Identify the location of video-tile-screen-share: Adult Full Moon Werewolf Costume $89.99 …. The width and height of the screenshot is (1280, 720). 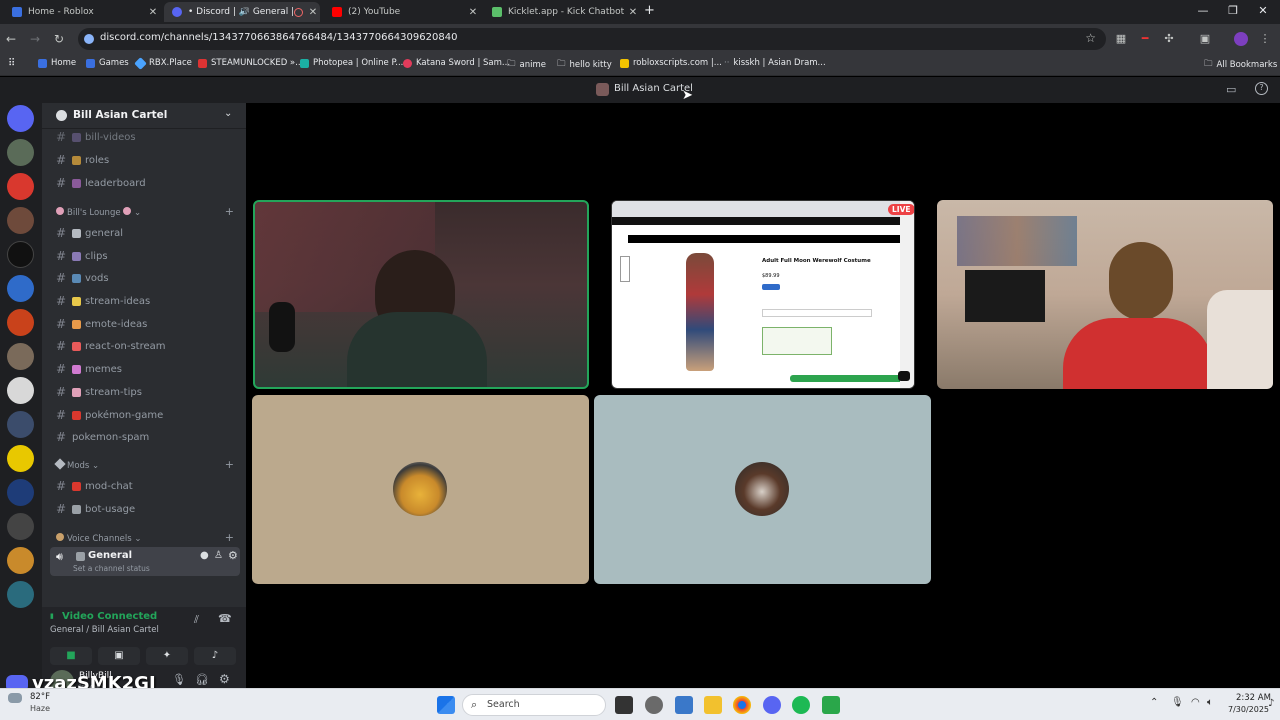
(763, 294).